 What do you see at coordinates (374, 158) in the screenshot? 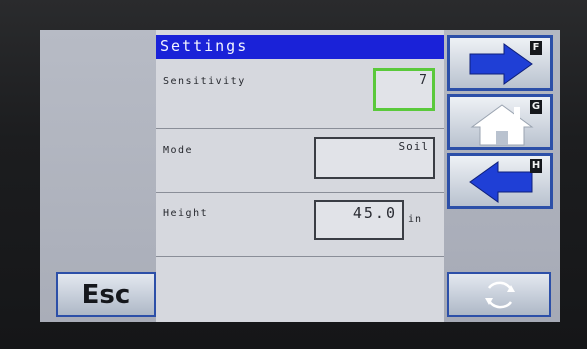
I see `mode-value-field: Soil` at bounding box center [374, 158].